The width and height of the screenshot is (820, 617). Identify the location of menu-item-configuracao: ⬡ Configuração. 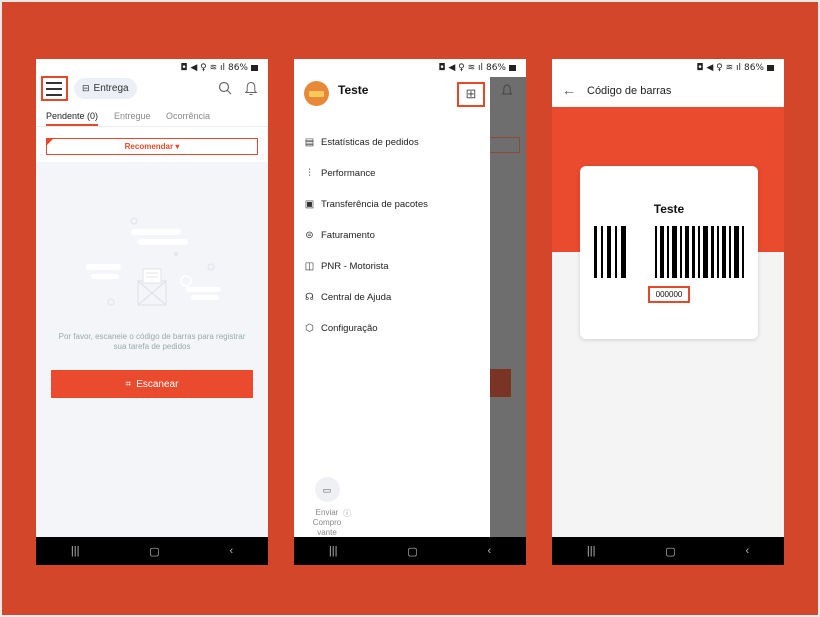
(392, 328).